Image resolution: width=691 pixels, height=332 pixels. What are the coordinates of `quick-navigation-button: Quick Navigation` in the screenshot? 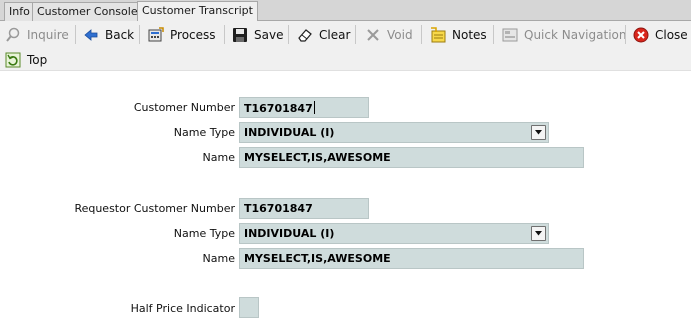 It's located at (564, 35).